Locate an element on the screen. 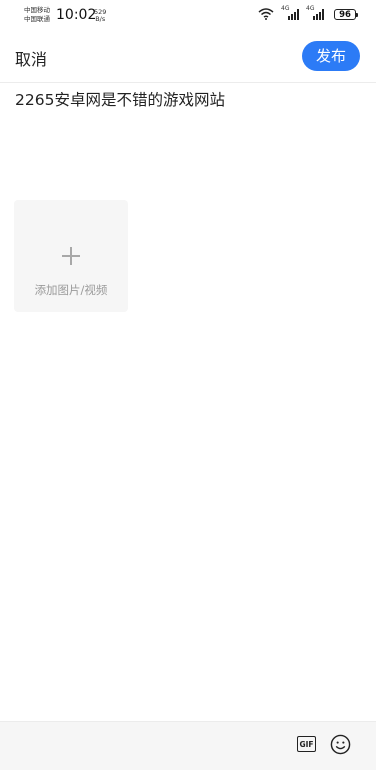 Image resolution: width=376 pixels, height=770 pixels. carrier-1: 中国移动 is located at coordinates (37, 10).